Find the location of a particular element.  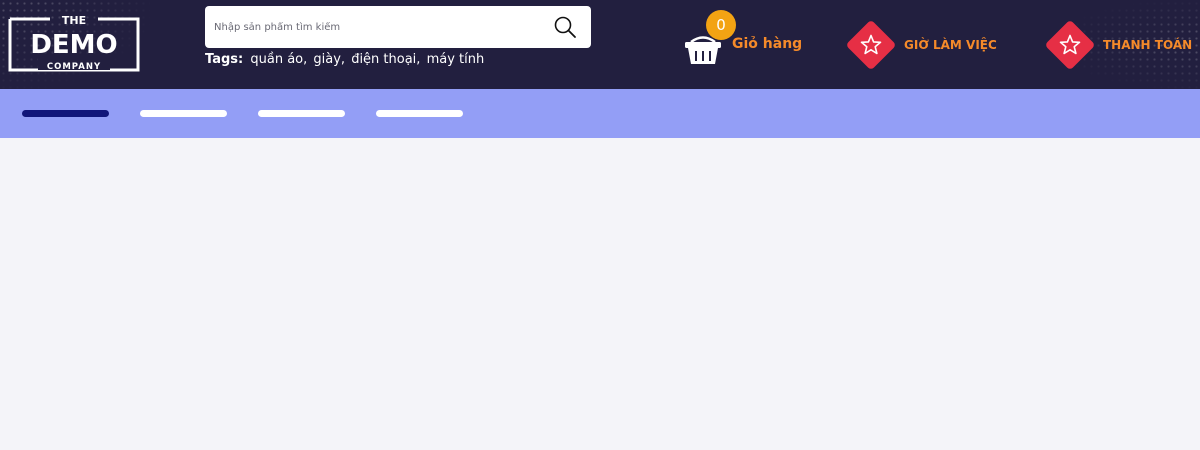

search-bar is located at coordinates (398, 27).